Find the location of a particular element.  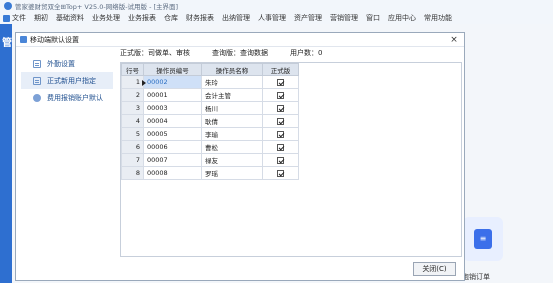

app-logo-icon is located at coordinates (8, 6).